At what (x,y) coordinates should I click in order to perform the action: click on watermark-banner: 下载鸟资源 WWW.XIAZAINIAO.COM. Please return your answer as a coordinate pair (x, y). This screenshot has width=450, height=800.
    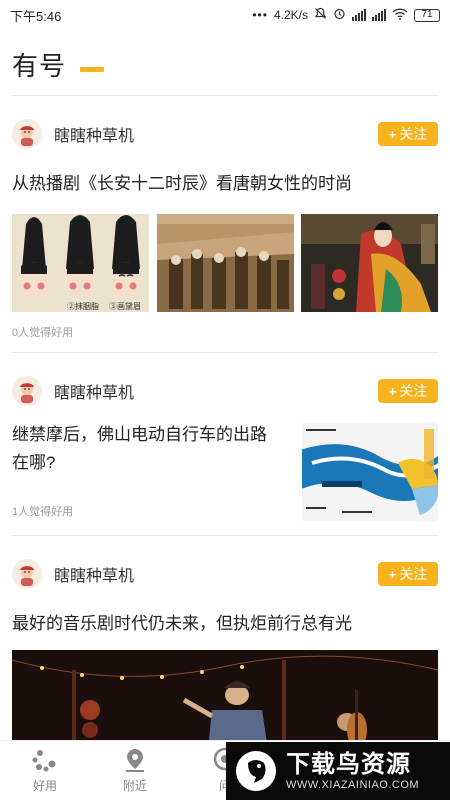
    Looking at the image, I should click on (338, 771).